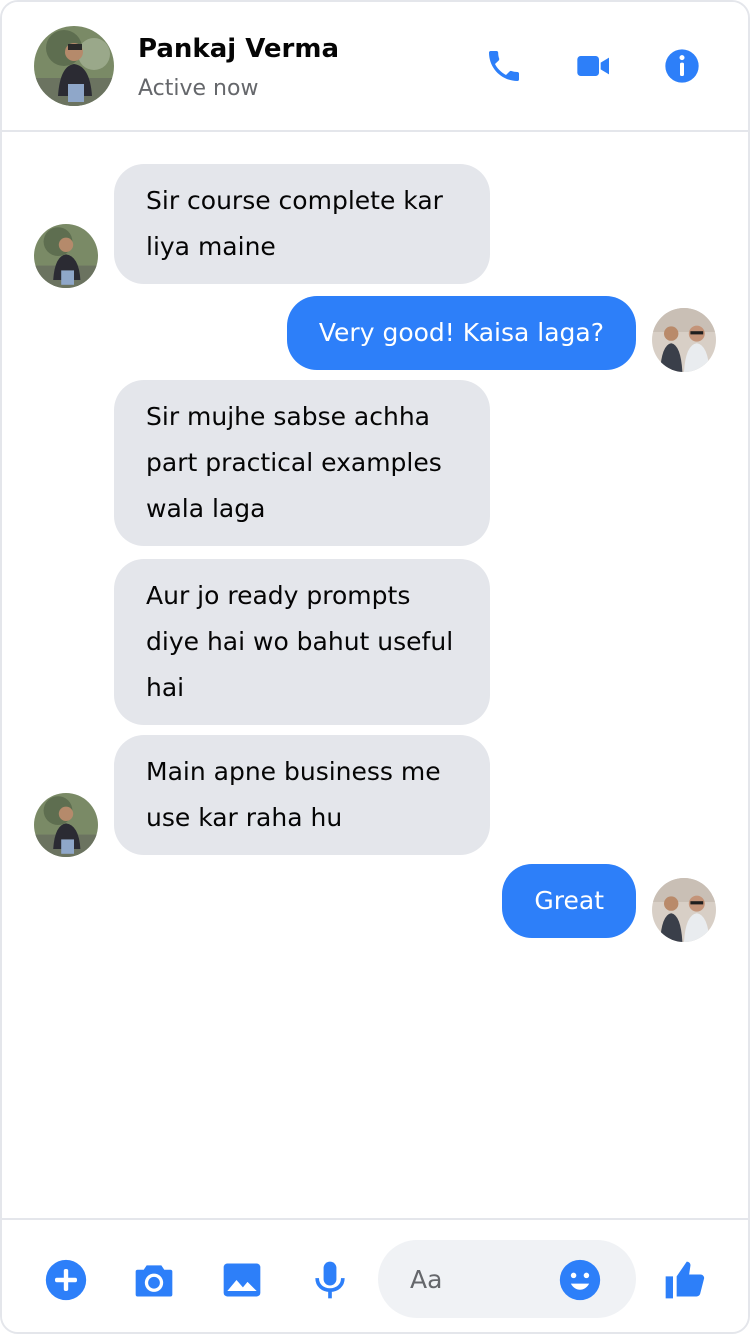 This screenshot has height=1334, width=750. What do you see at coordinates (154, 1280) in the screenshot?
I see `camera-icon` at bounding box center [154, 1280].